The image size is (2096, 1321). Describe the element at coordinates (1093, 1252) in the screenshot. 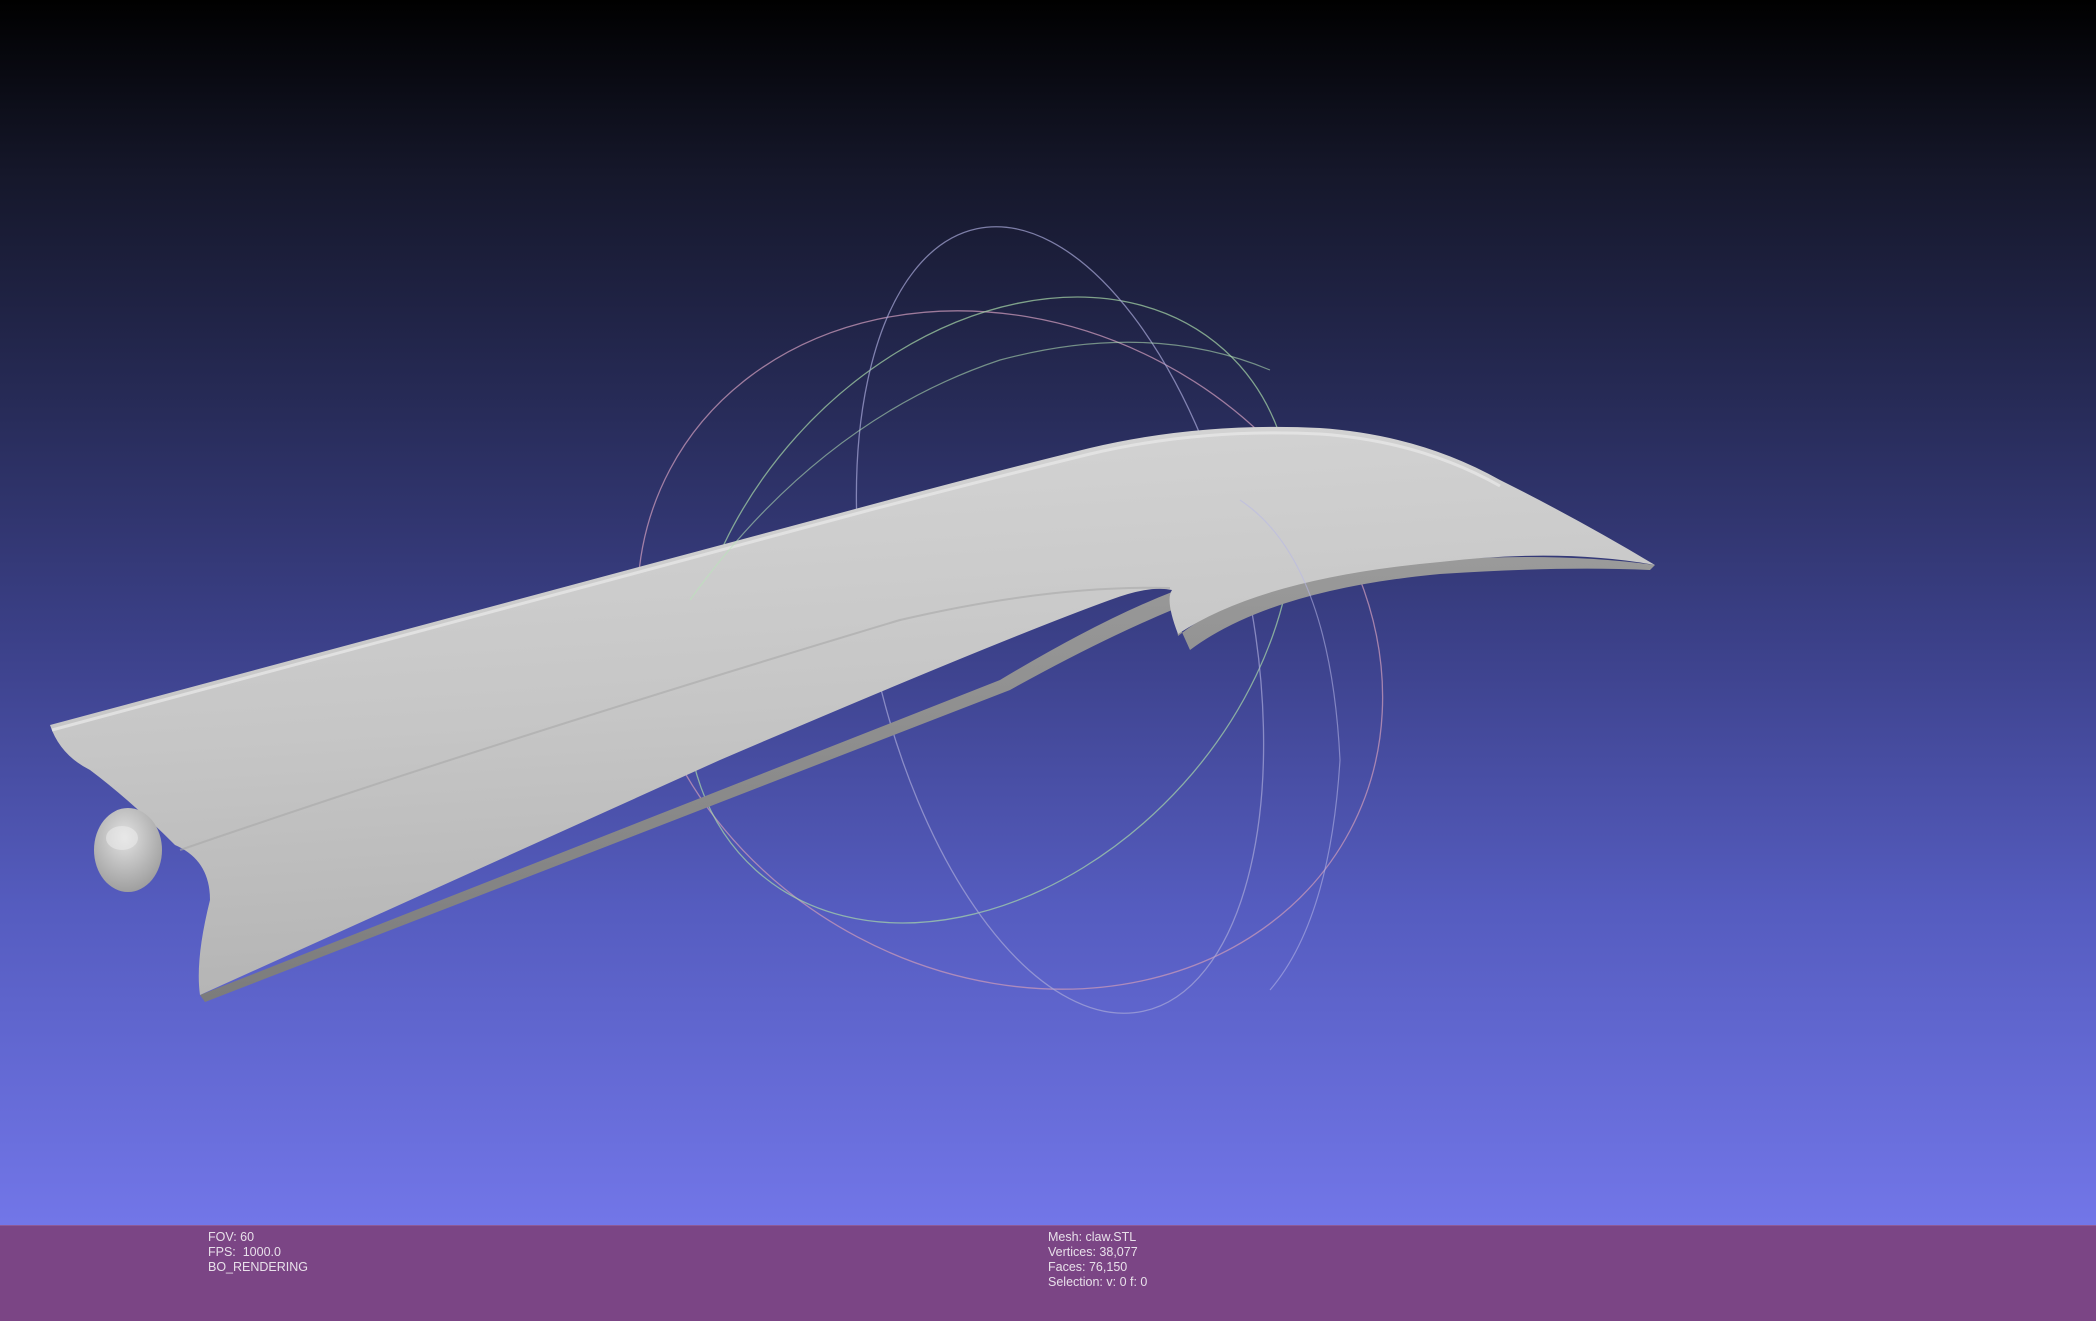

I see `vertices-count-label: Vertices: 38,077` at that location.